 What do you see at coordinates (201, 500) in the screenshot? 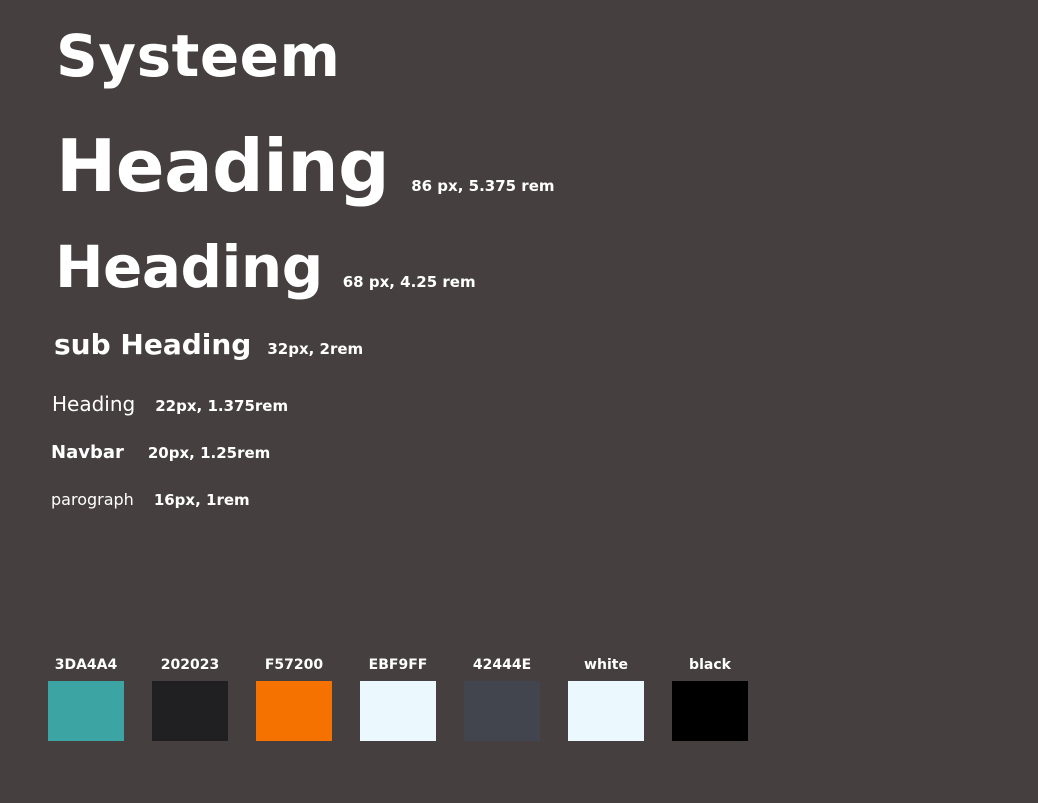
I see `type-sample-spec: 16px, 1rem` at bounding box center [201, 500].